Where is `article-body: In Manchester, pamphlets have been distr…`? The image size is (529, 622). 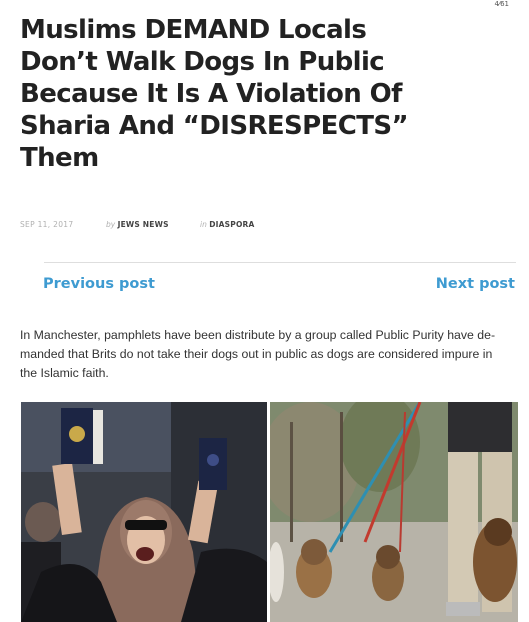 article-body: In Manchester, pamphlets have been distr… is located at coordinates (267, 354).